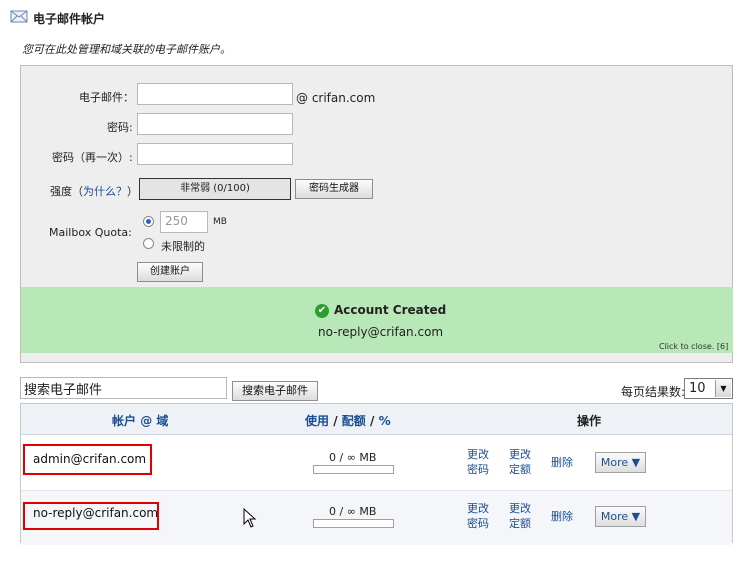 The width and height of the screenshot is (751, 561). I want to click on per-page-value: 10, so click(697, 388).